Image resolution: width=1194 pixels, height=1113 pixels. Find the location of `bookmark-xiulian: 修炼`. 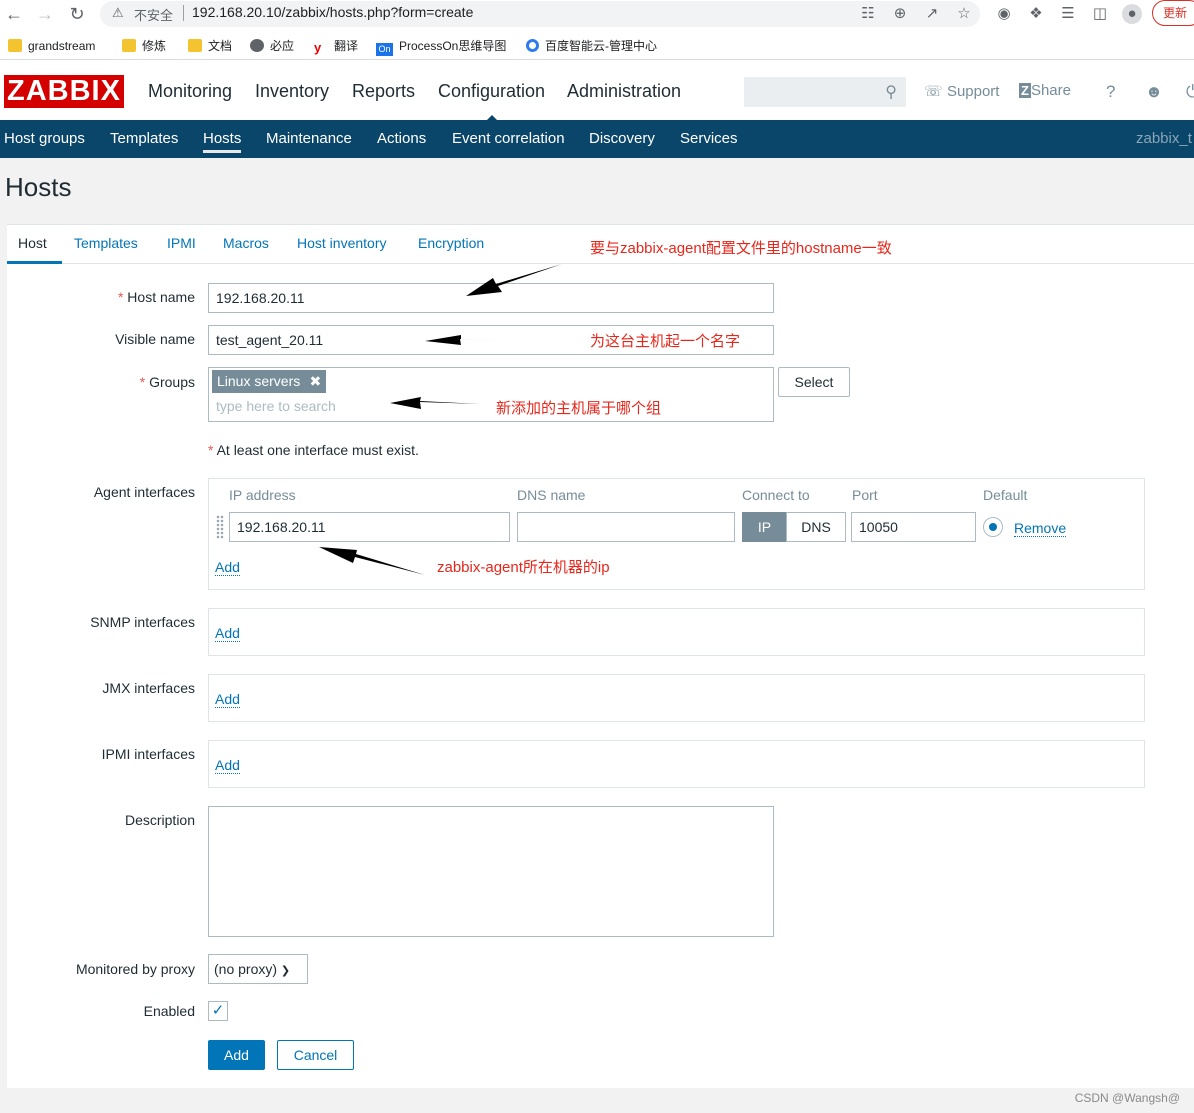

bookmark-xiulian: 修炼 is located at coordinates (144, 46).